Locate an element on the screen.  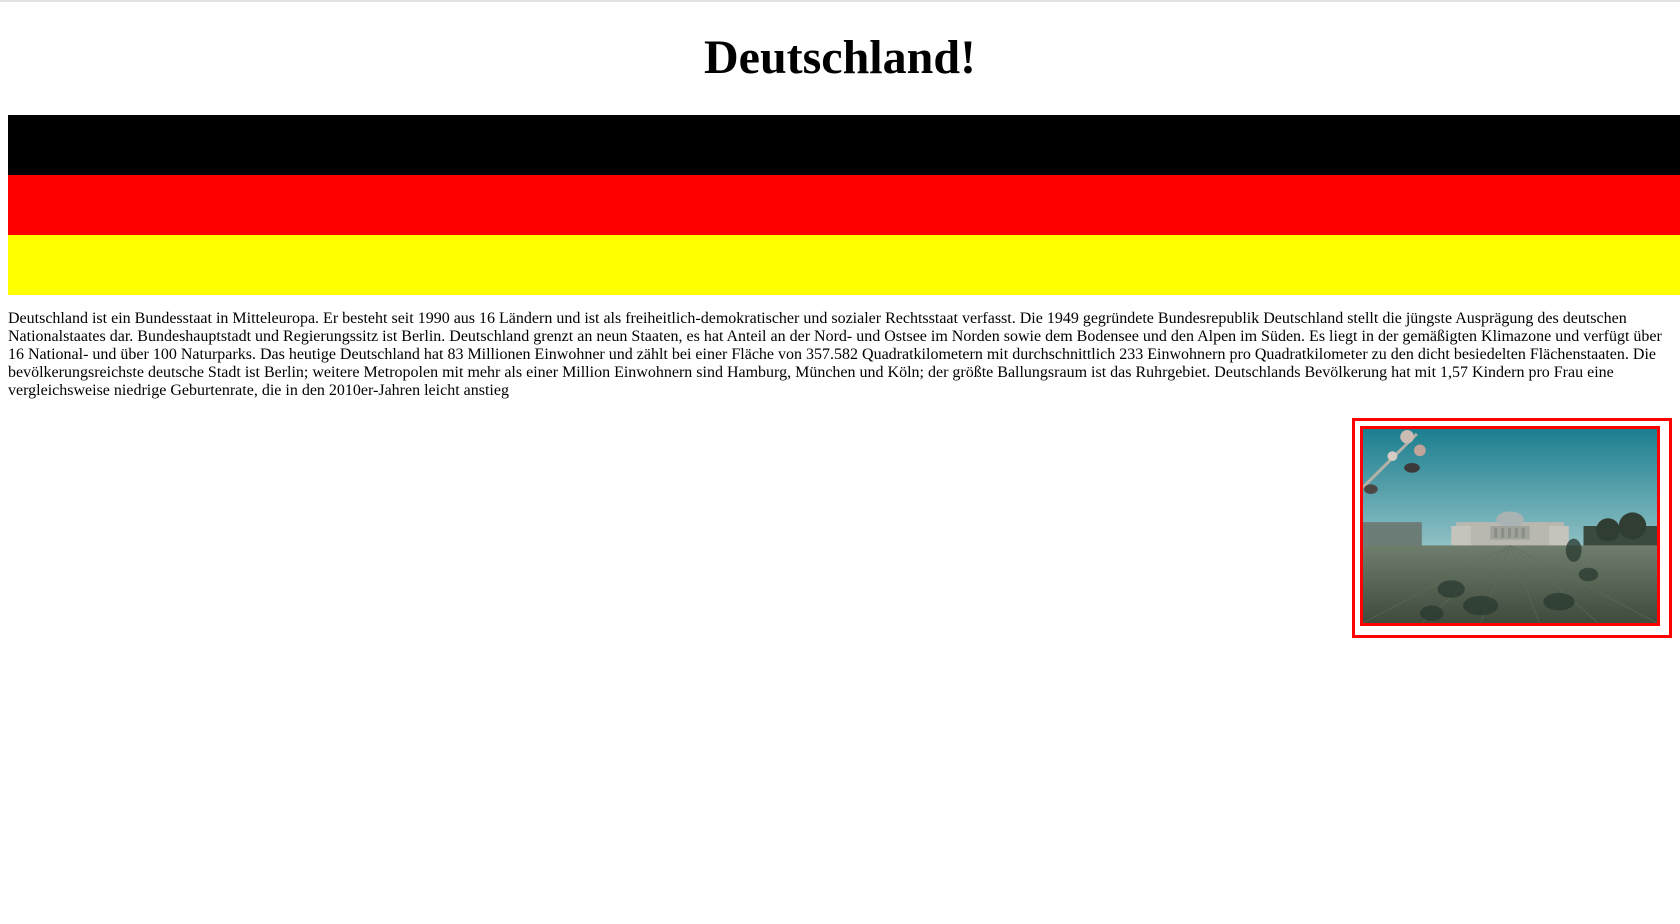
reichstag-photo-image is located at coordinates (1510, 526).